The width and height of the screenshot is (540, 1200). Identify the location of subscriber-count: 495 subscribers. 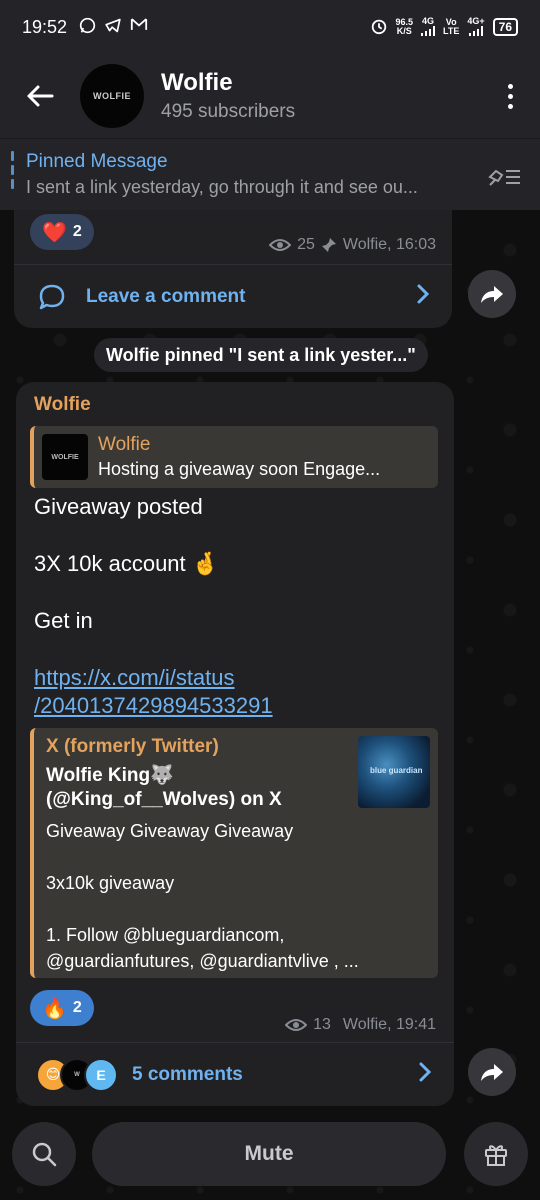
(228, 111).